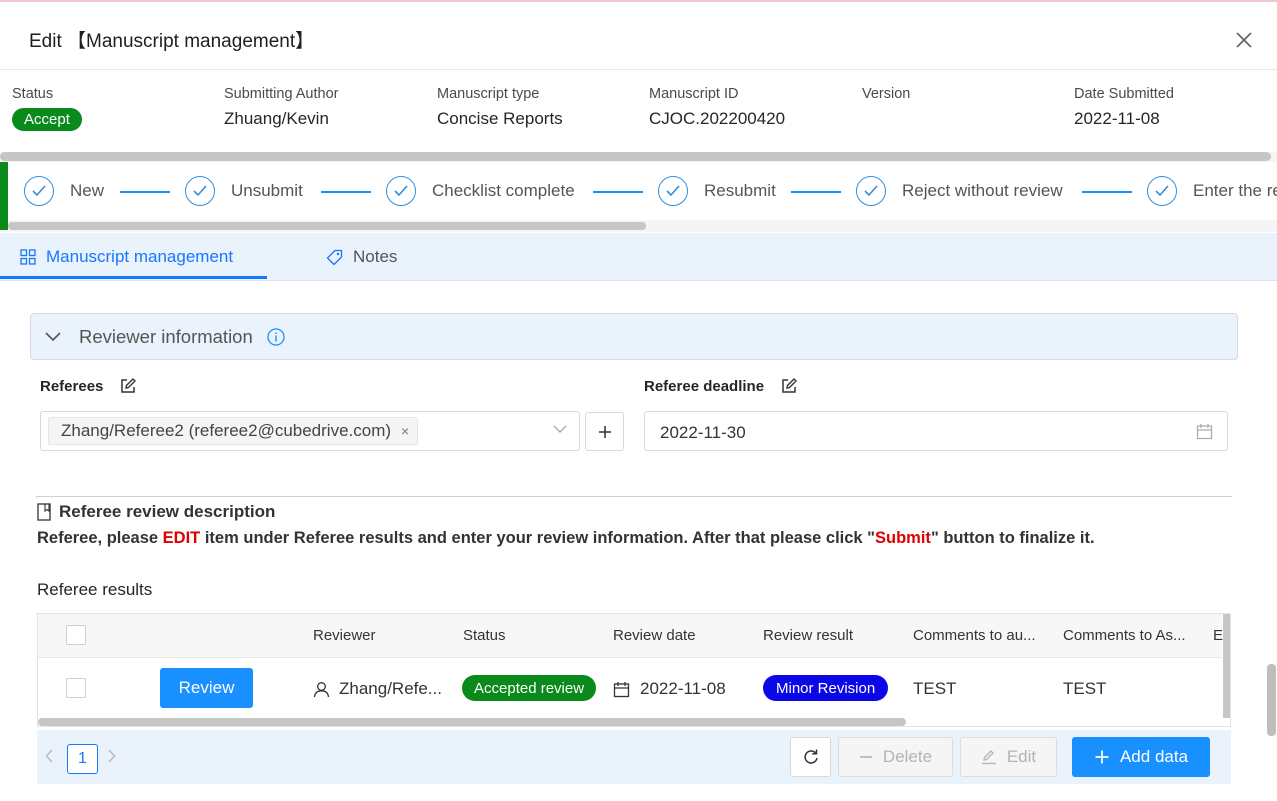 The image size is (1277, 801). Describe the element at coordinates (327, 226) in the screenshot. I see `steps-scrollbar-thumb` at that location.